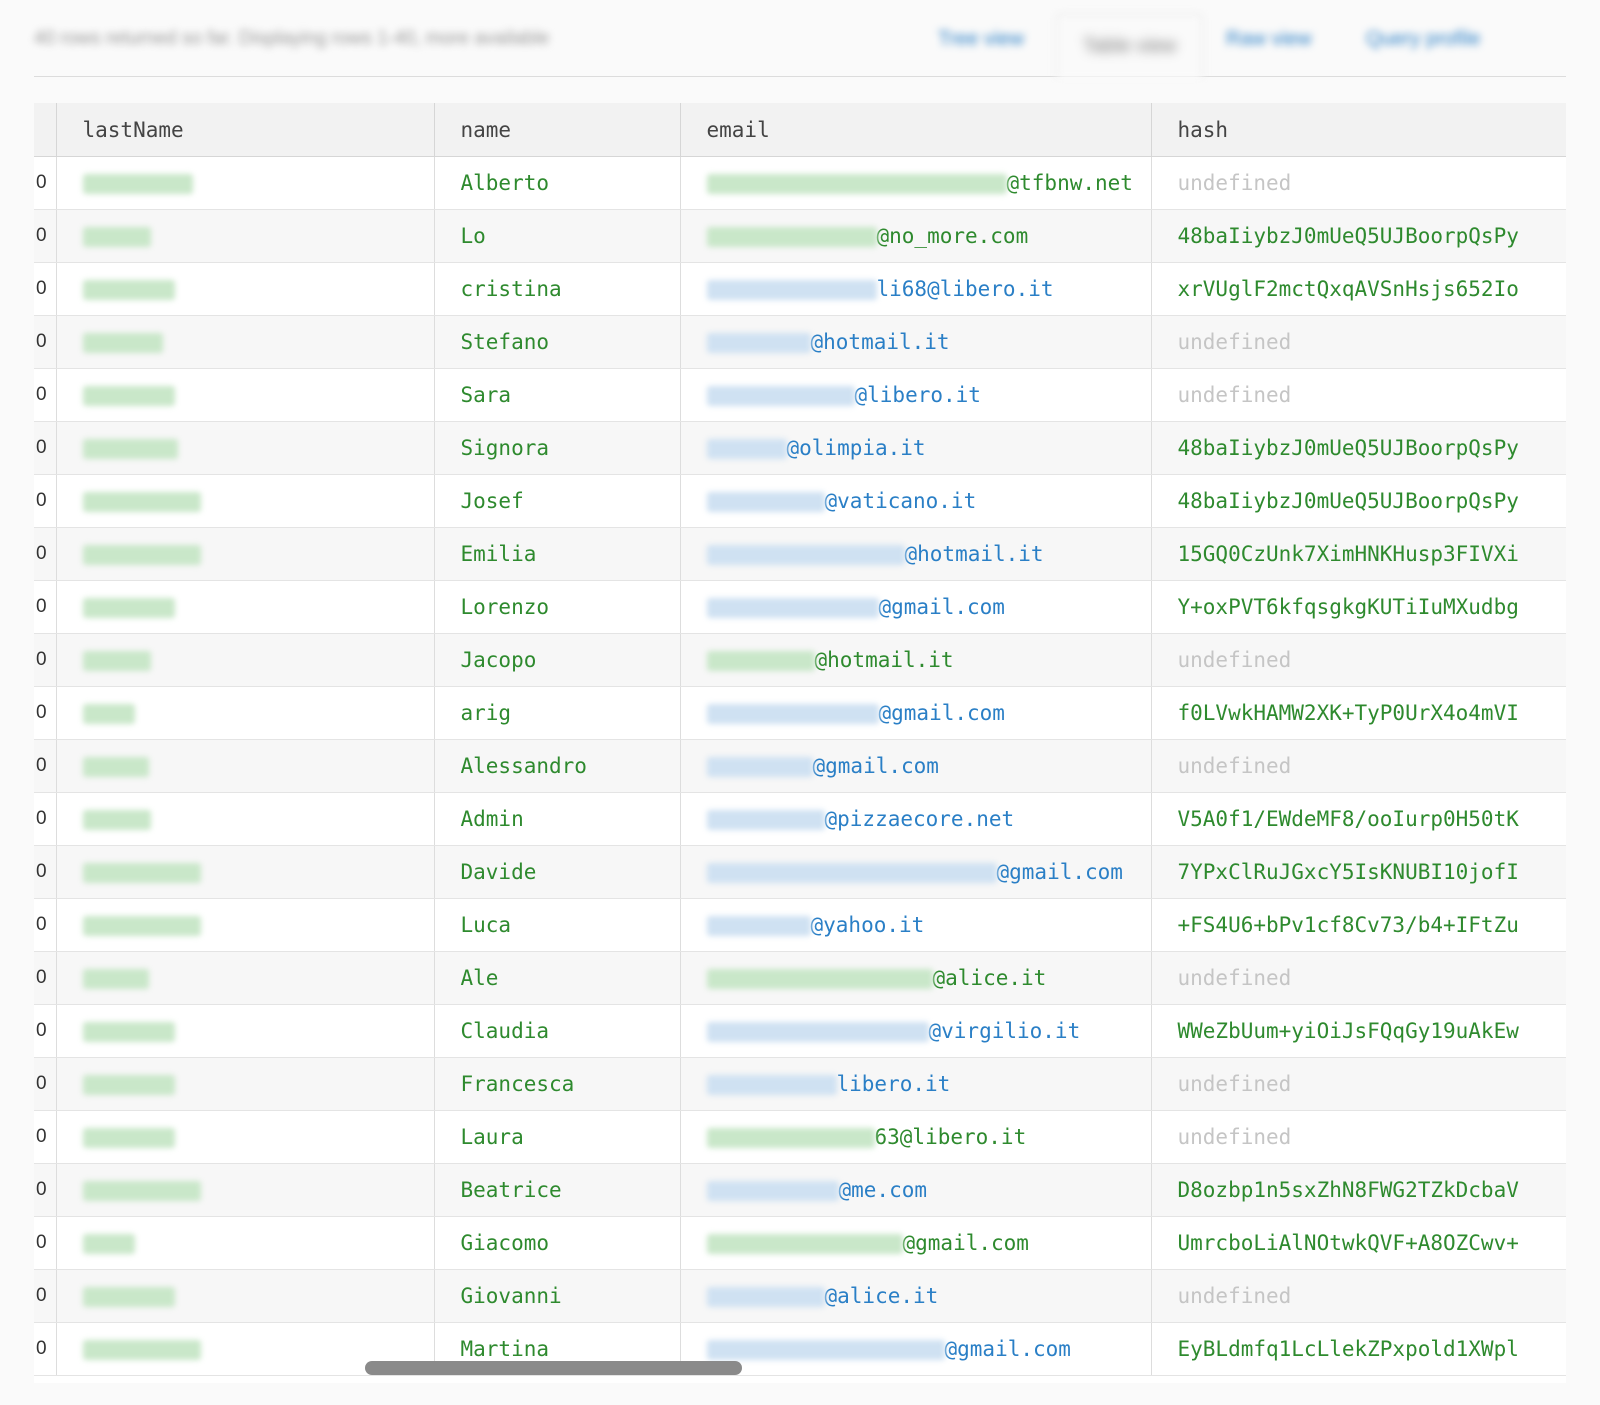 Image resolution: width=1600 pixels, height=1405 pixels. What do you see at coordinates (557, 872) in the screenshot?
I see `name-cell: Davide` at bounding box center [557, 872].